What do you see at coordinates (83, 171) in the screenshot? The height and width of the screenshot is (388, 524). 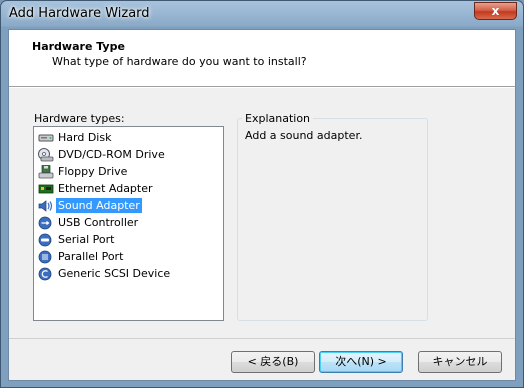 I see `list-item-floppy-drive: Floppy Drive` at bounding box center [83, 171].